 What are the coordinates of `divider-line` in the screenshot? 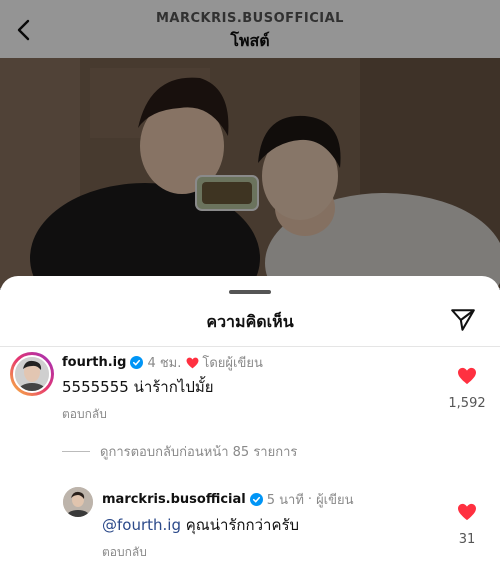 It's located at (76, 451).